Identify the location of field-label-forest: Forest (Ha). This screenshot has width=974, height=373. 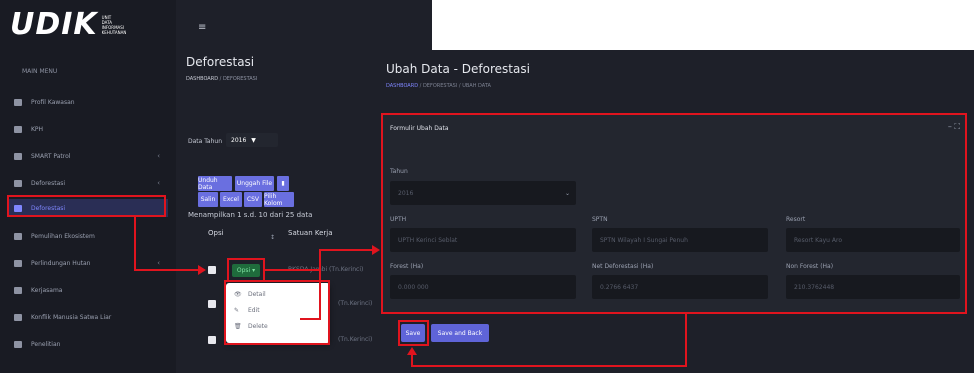
(407, 266).